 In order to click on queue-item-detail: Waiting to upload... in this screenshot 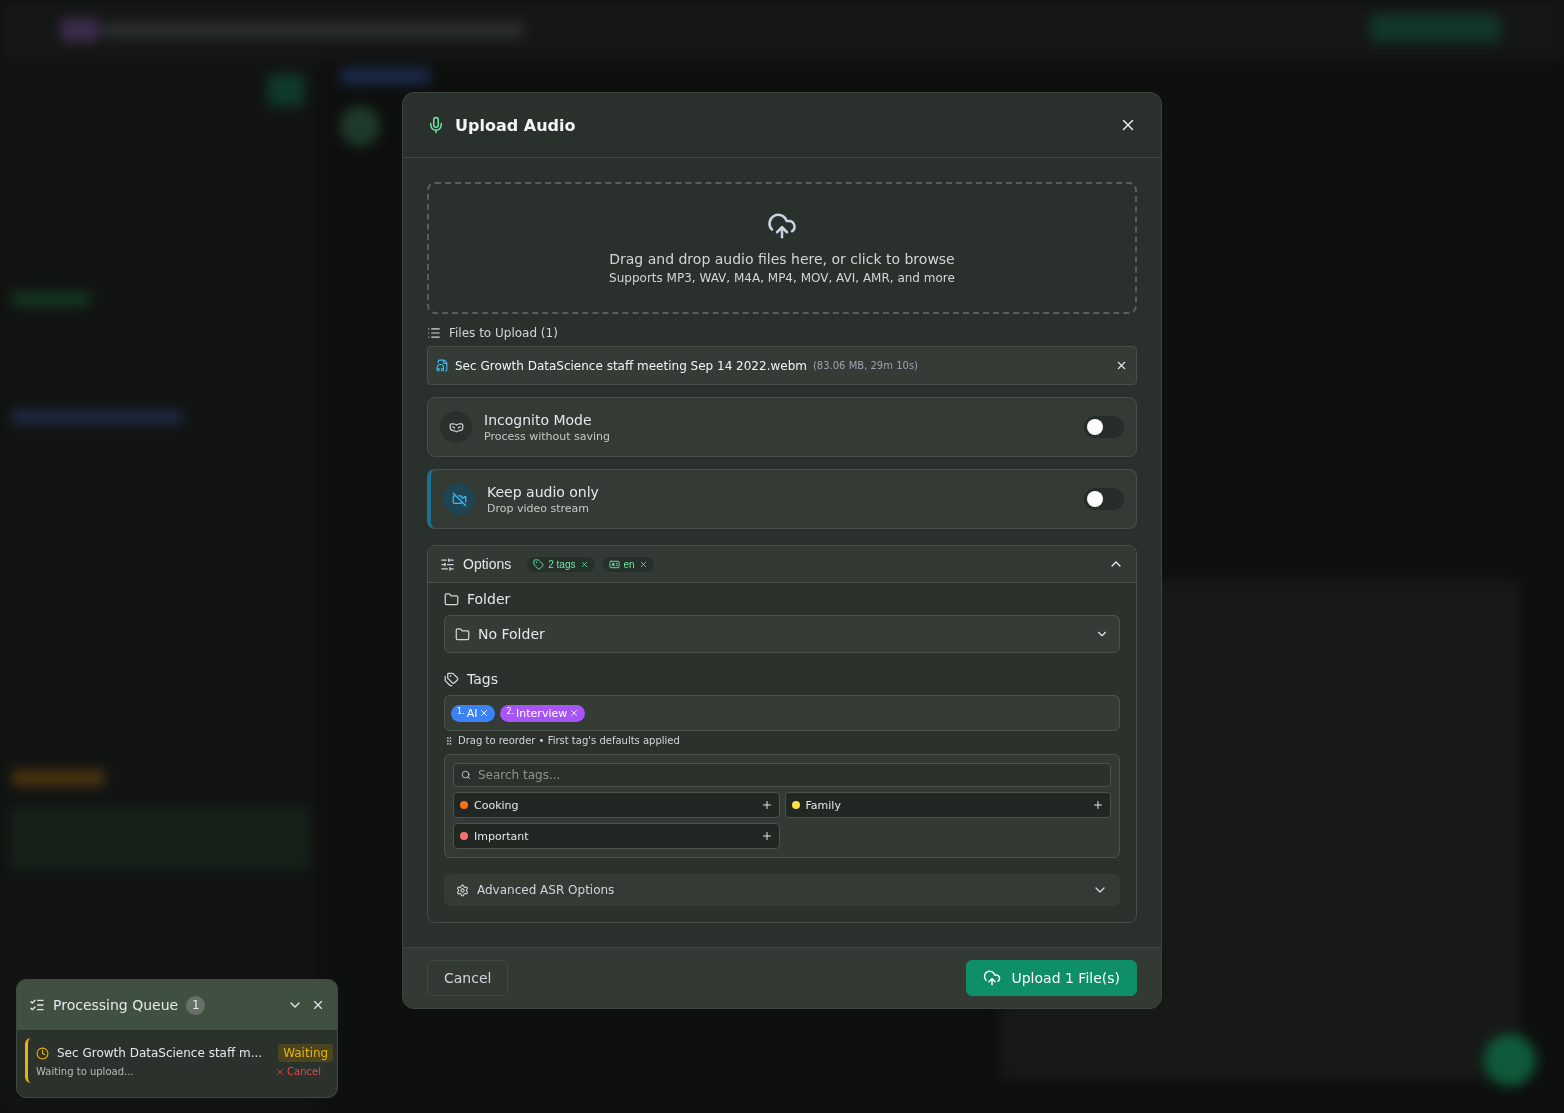, I will do `click(85, 1071)`.